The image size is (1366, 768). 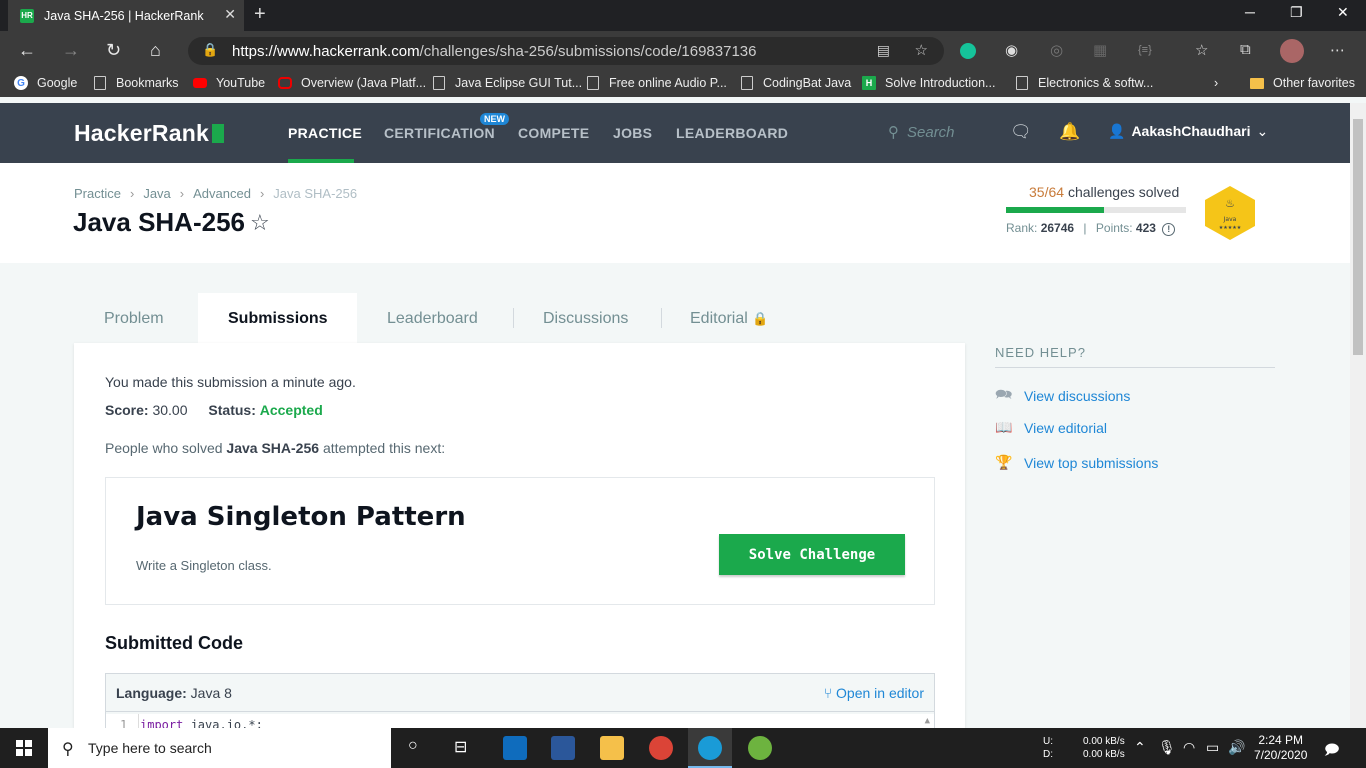 What do you see at coordinates (413, 746) in the screenshot?
I see `cortana-icon: ○` at bounding box center [413, 746].